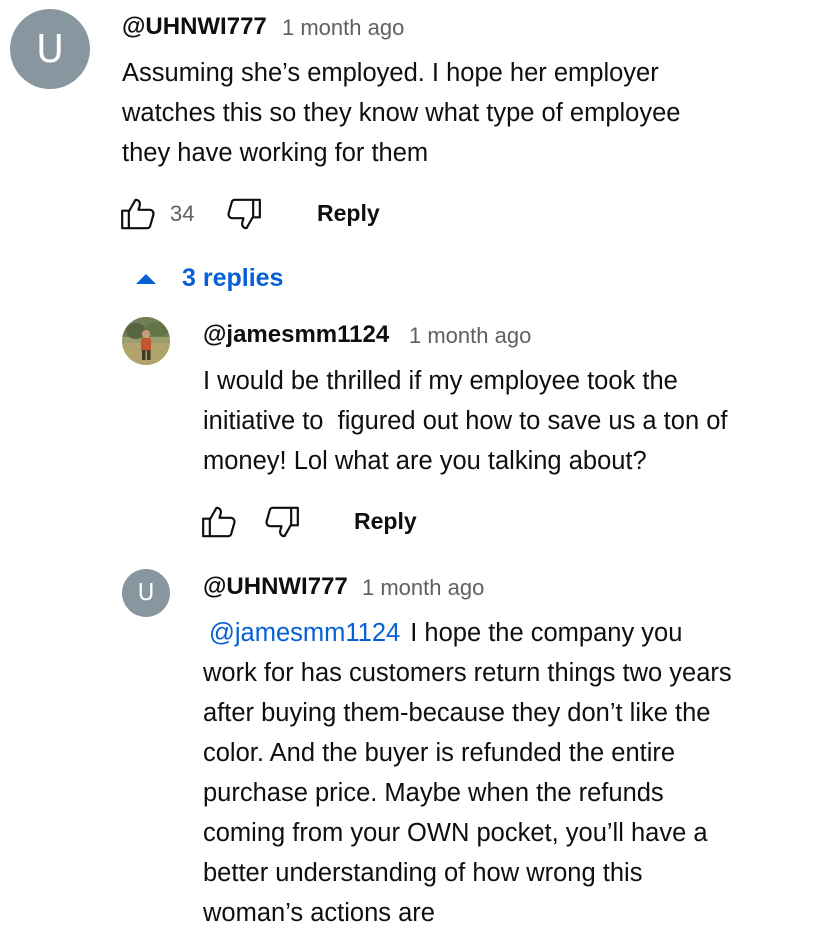 This screenshot has height=946, width=832. What do you see at coordinates (296, 335) in the screenshot?
I see `reply-author-handle: @jamesmm1124` at bounding box center [296, 335].